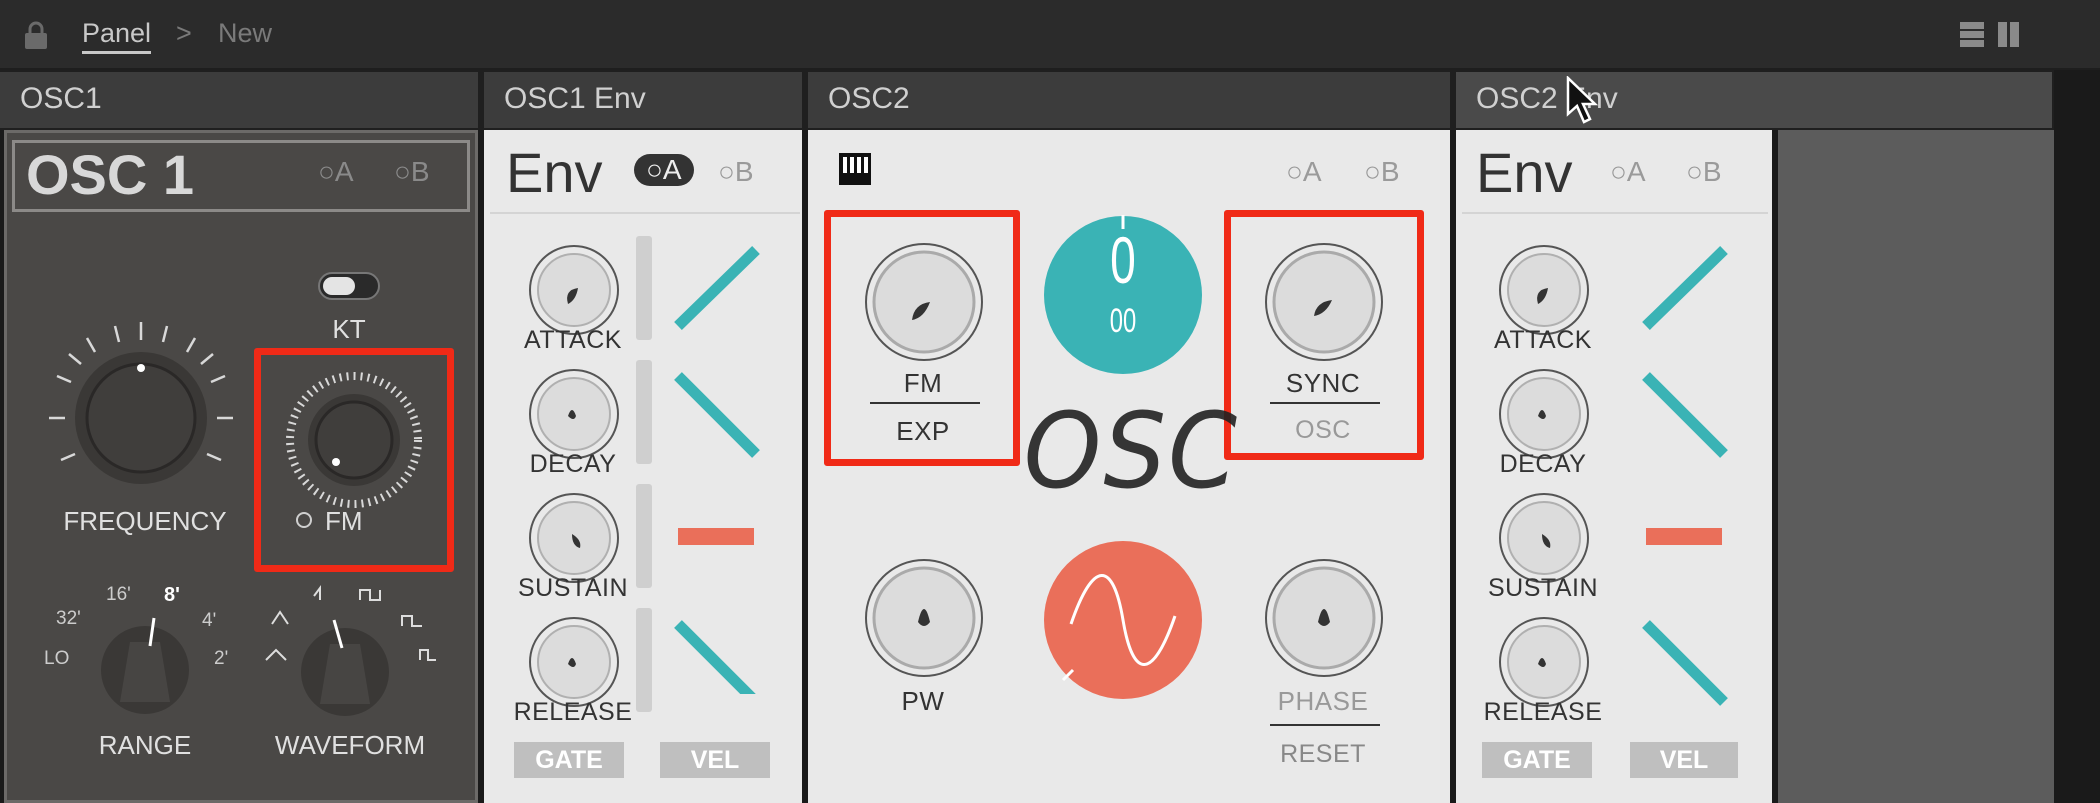  I want to click on osc2-fm-knob, so click(924, 302).